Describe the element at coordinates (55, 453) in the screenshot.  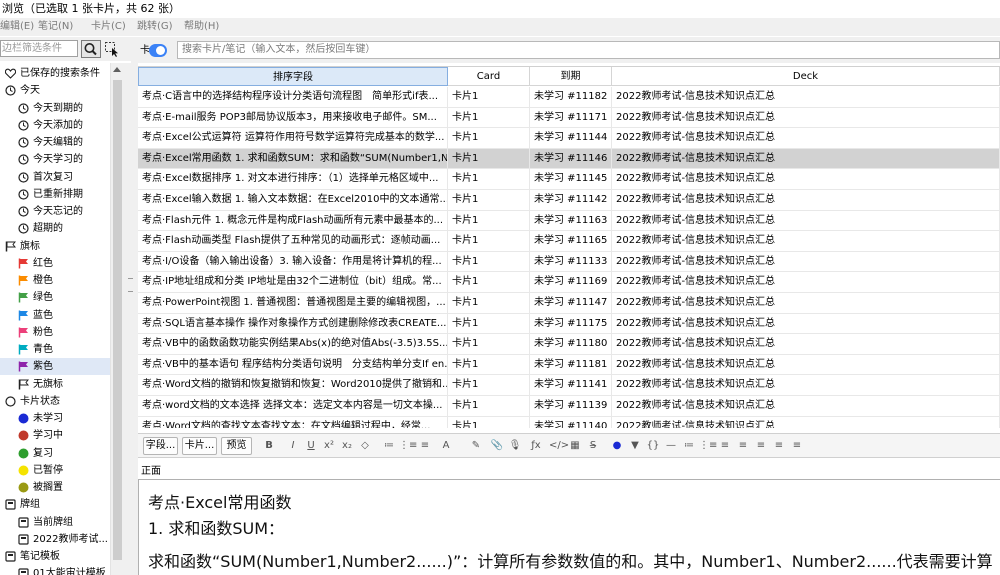
I see `sidebar-item: 复习` at that location.